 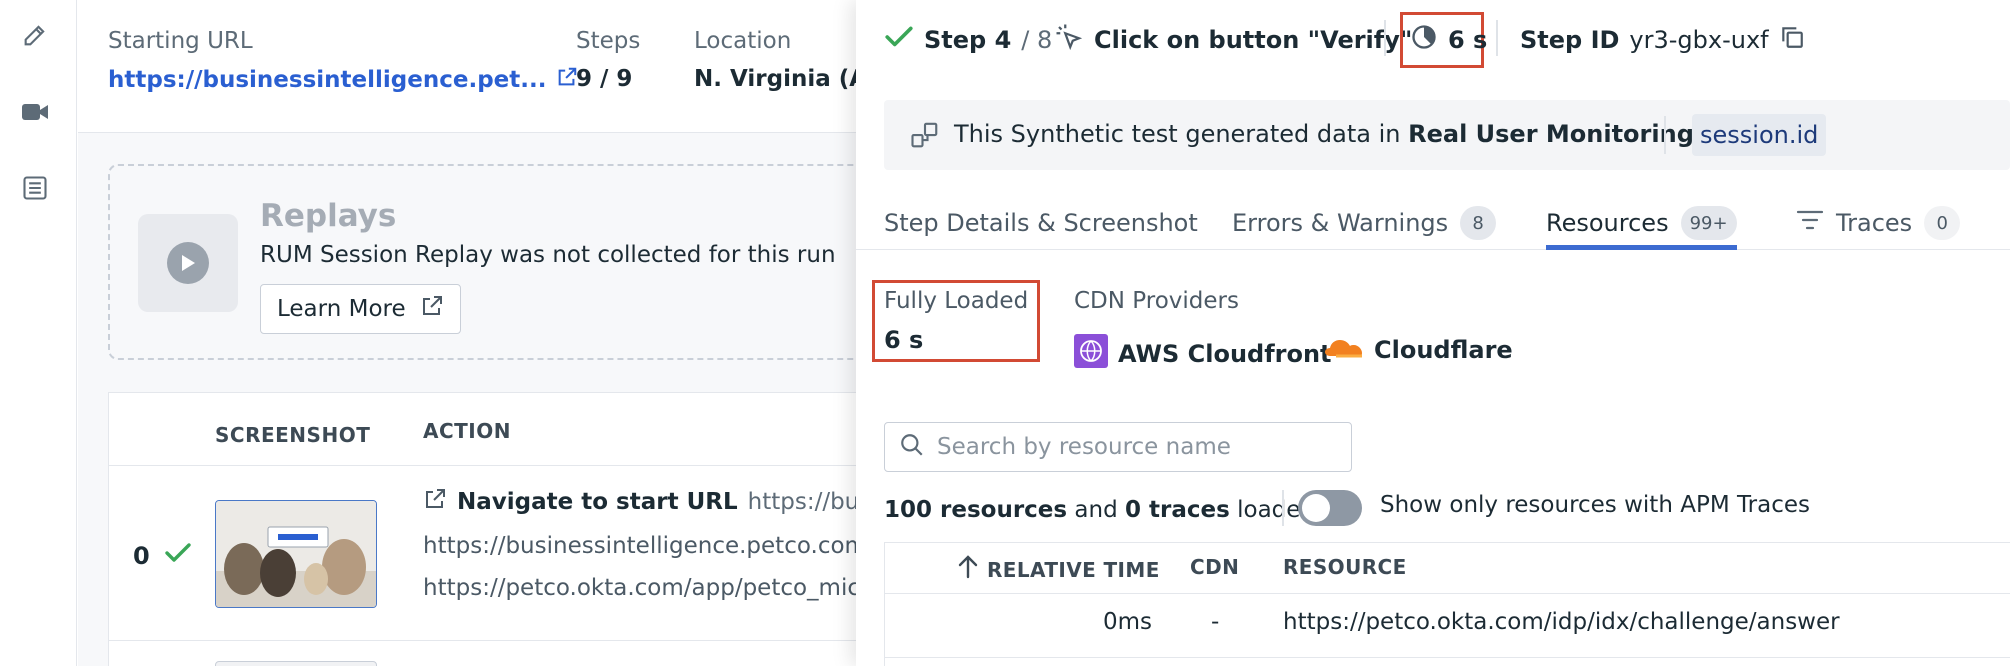 What do you see at coordinates (1137, 447) in the screenshot?
I see `resource-search-input` at bounding box center [1137, 447].